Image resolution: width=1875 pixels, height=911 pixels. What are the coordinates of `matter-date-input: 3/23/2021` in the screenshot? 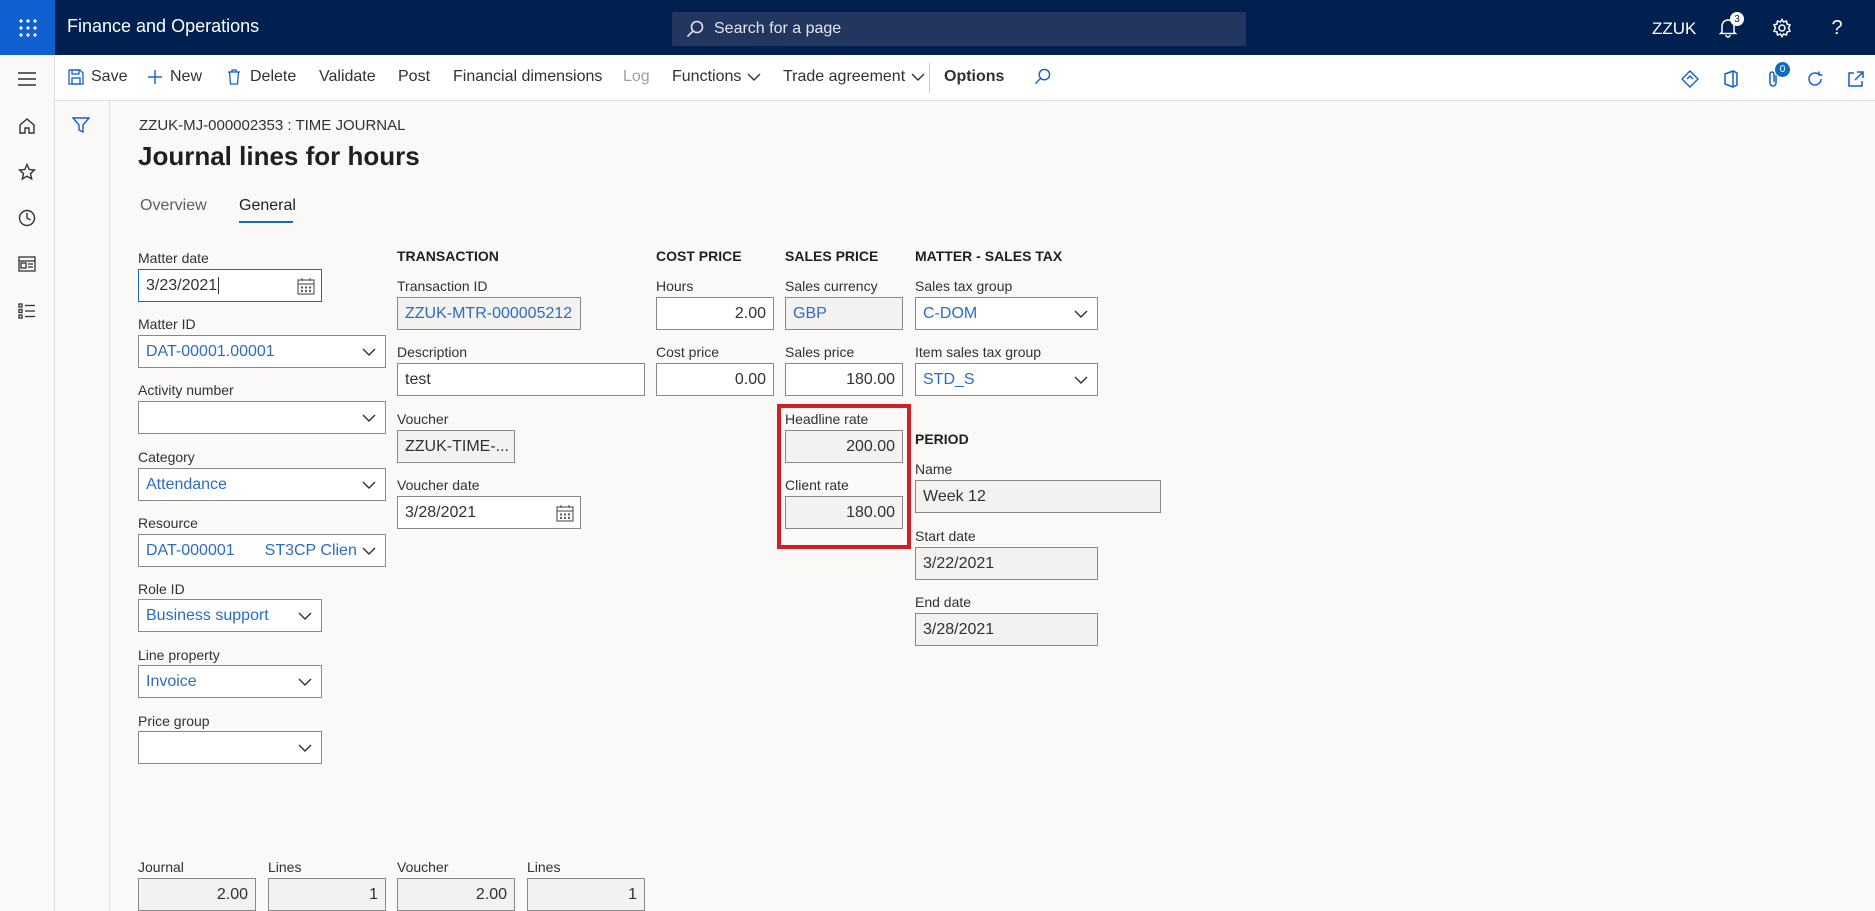 It's located at (230, 285).